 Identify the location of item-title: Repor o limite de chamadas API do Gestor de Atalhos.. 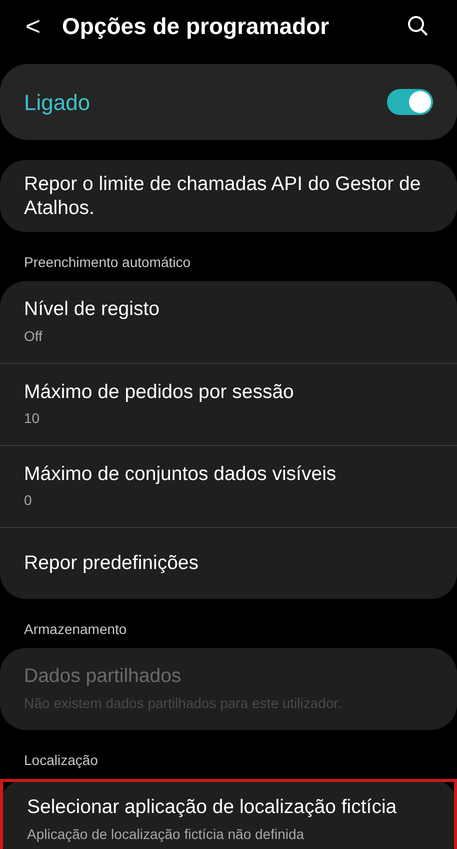
(223, 196).